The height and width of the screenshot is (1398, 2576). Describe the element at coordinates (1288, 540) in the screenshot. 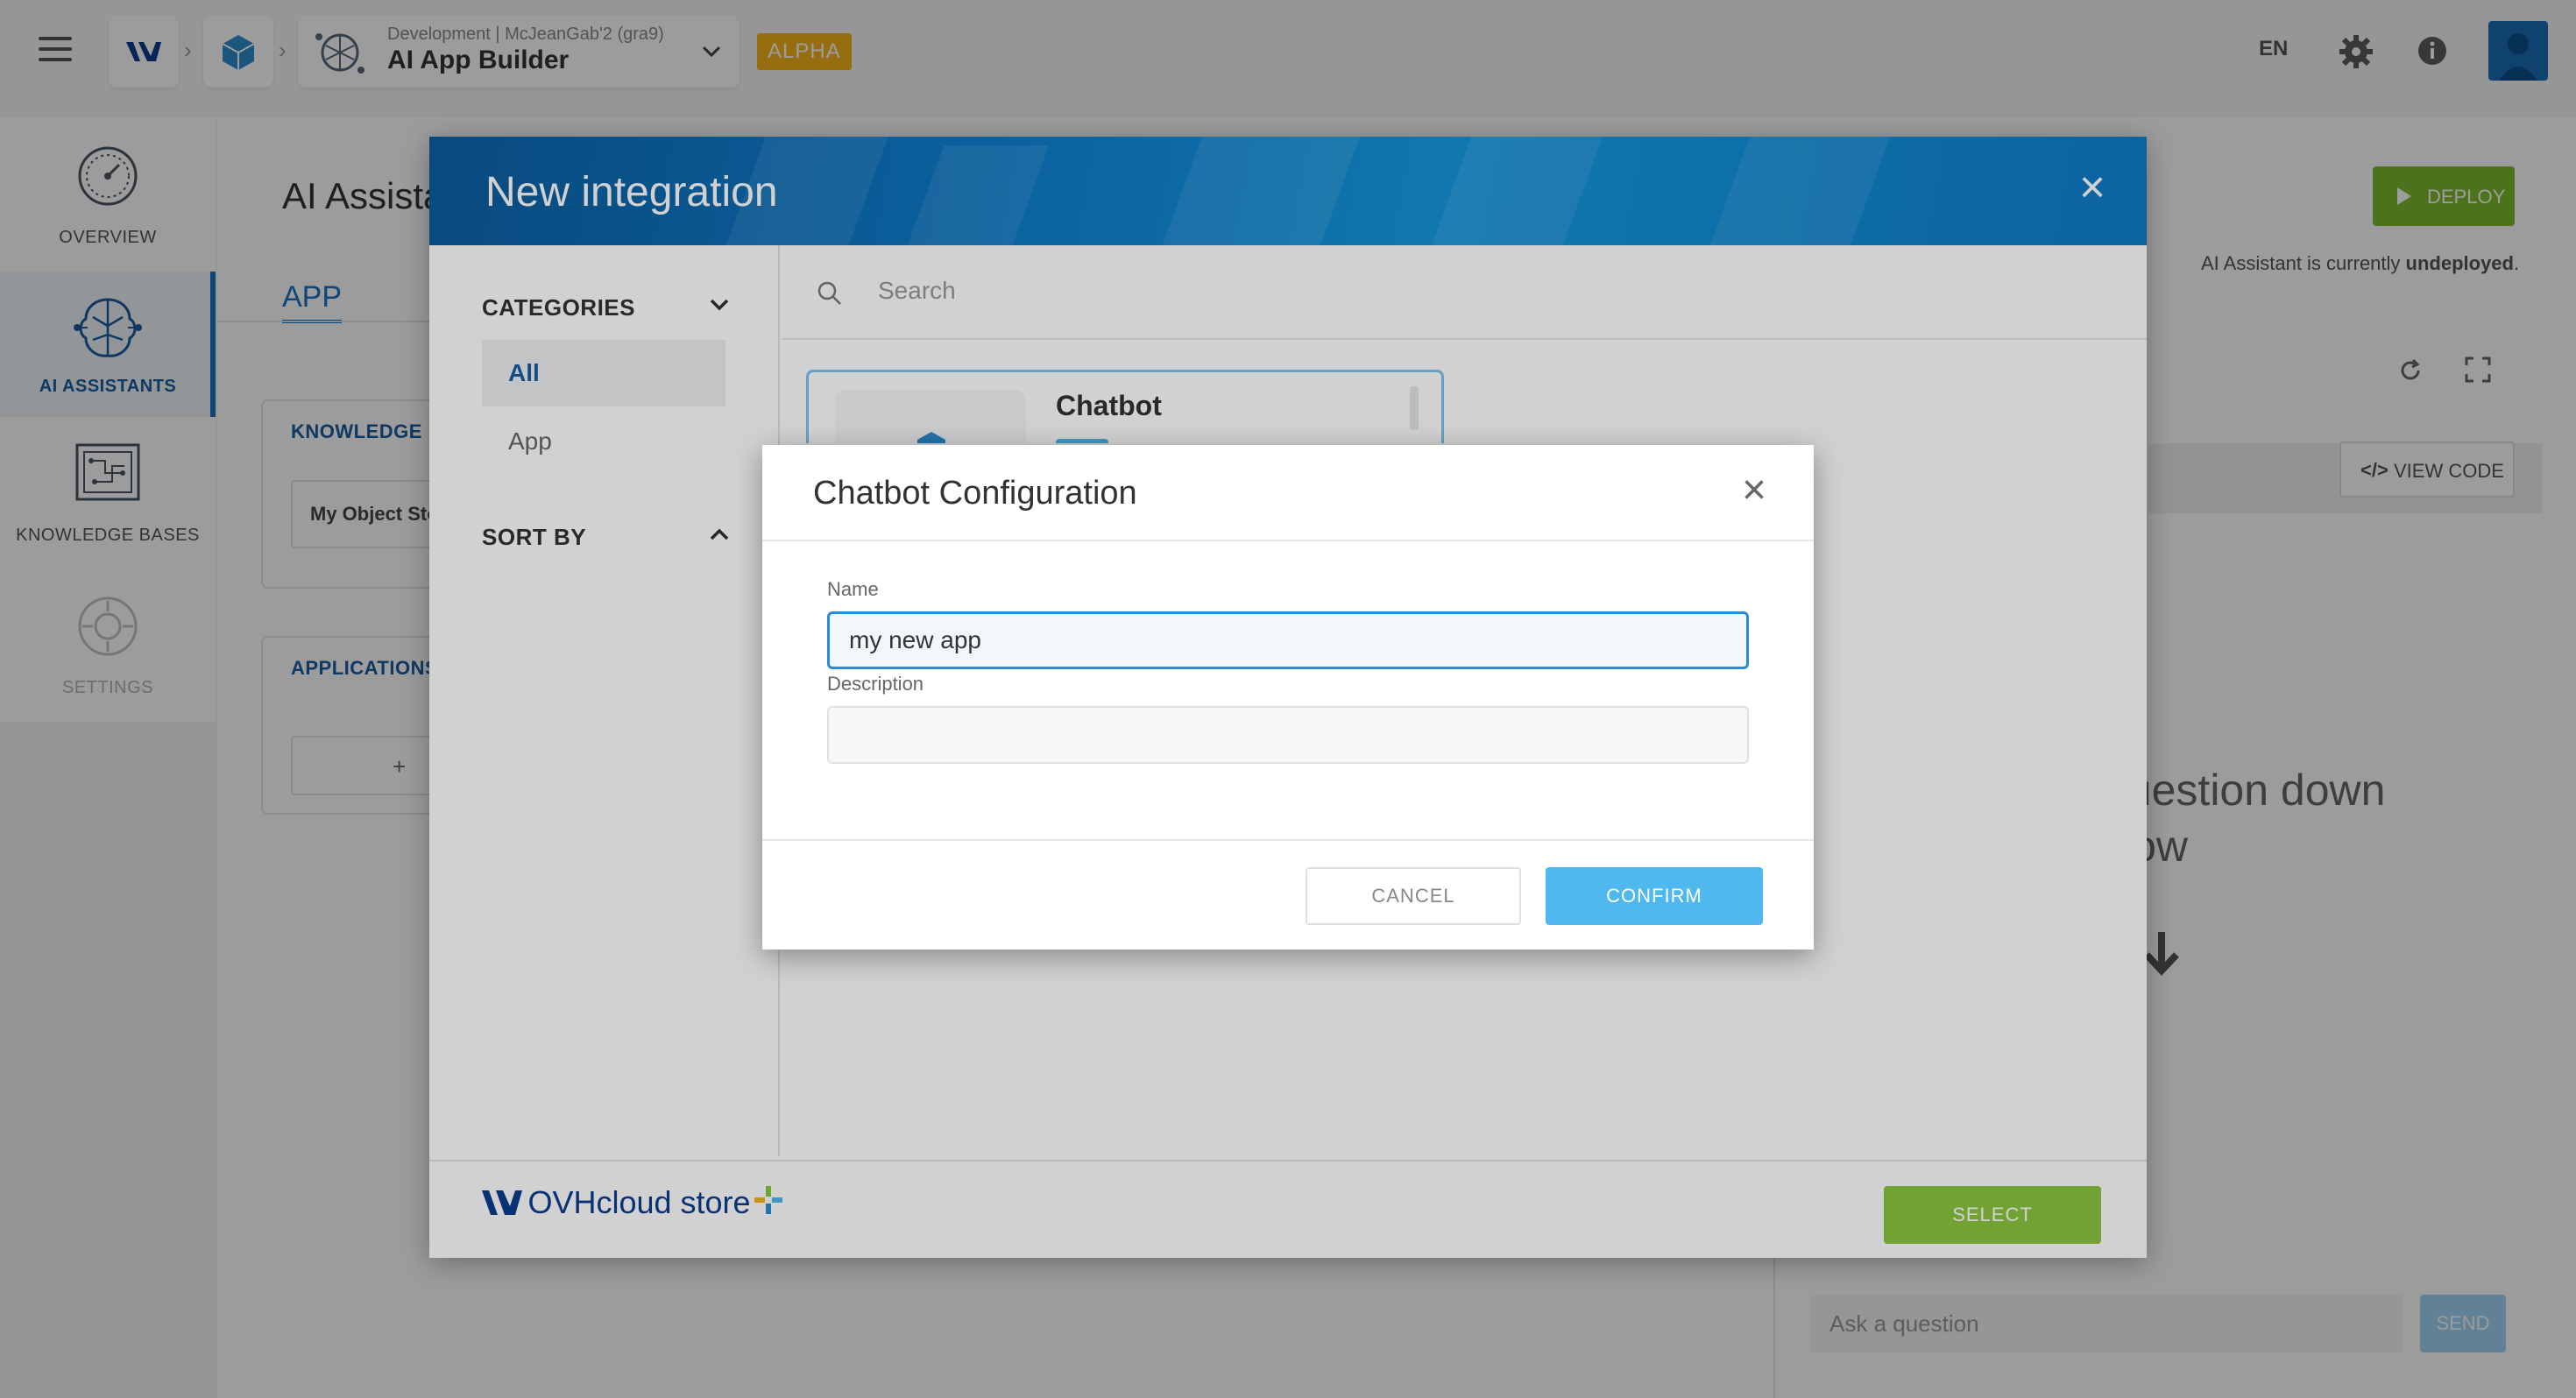

I see `dialog-header-divider` at that location.